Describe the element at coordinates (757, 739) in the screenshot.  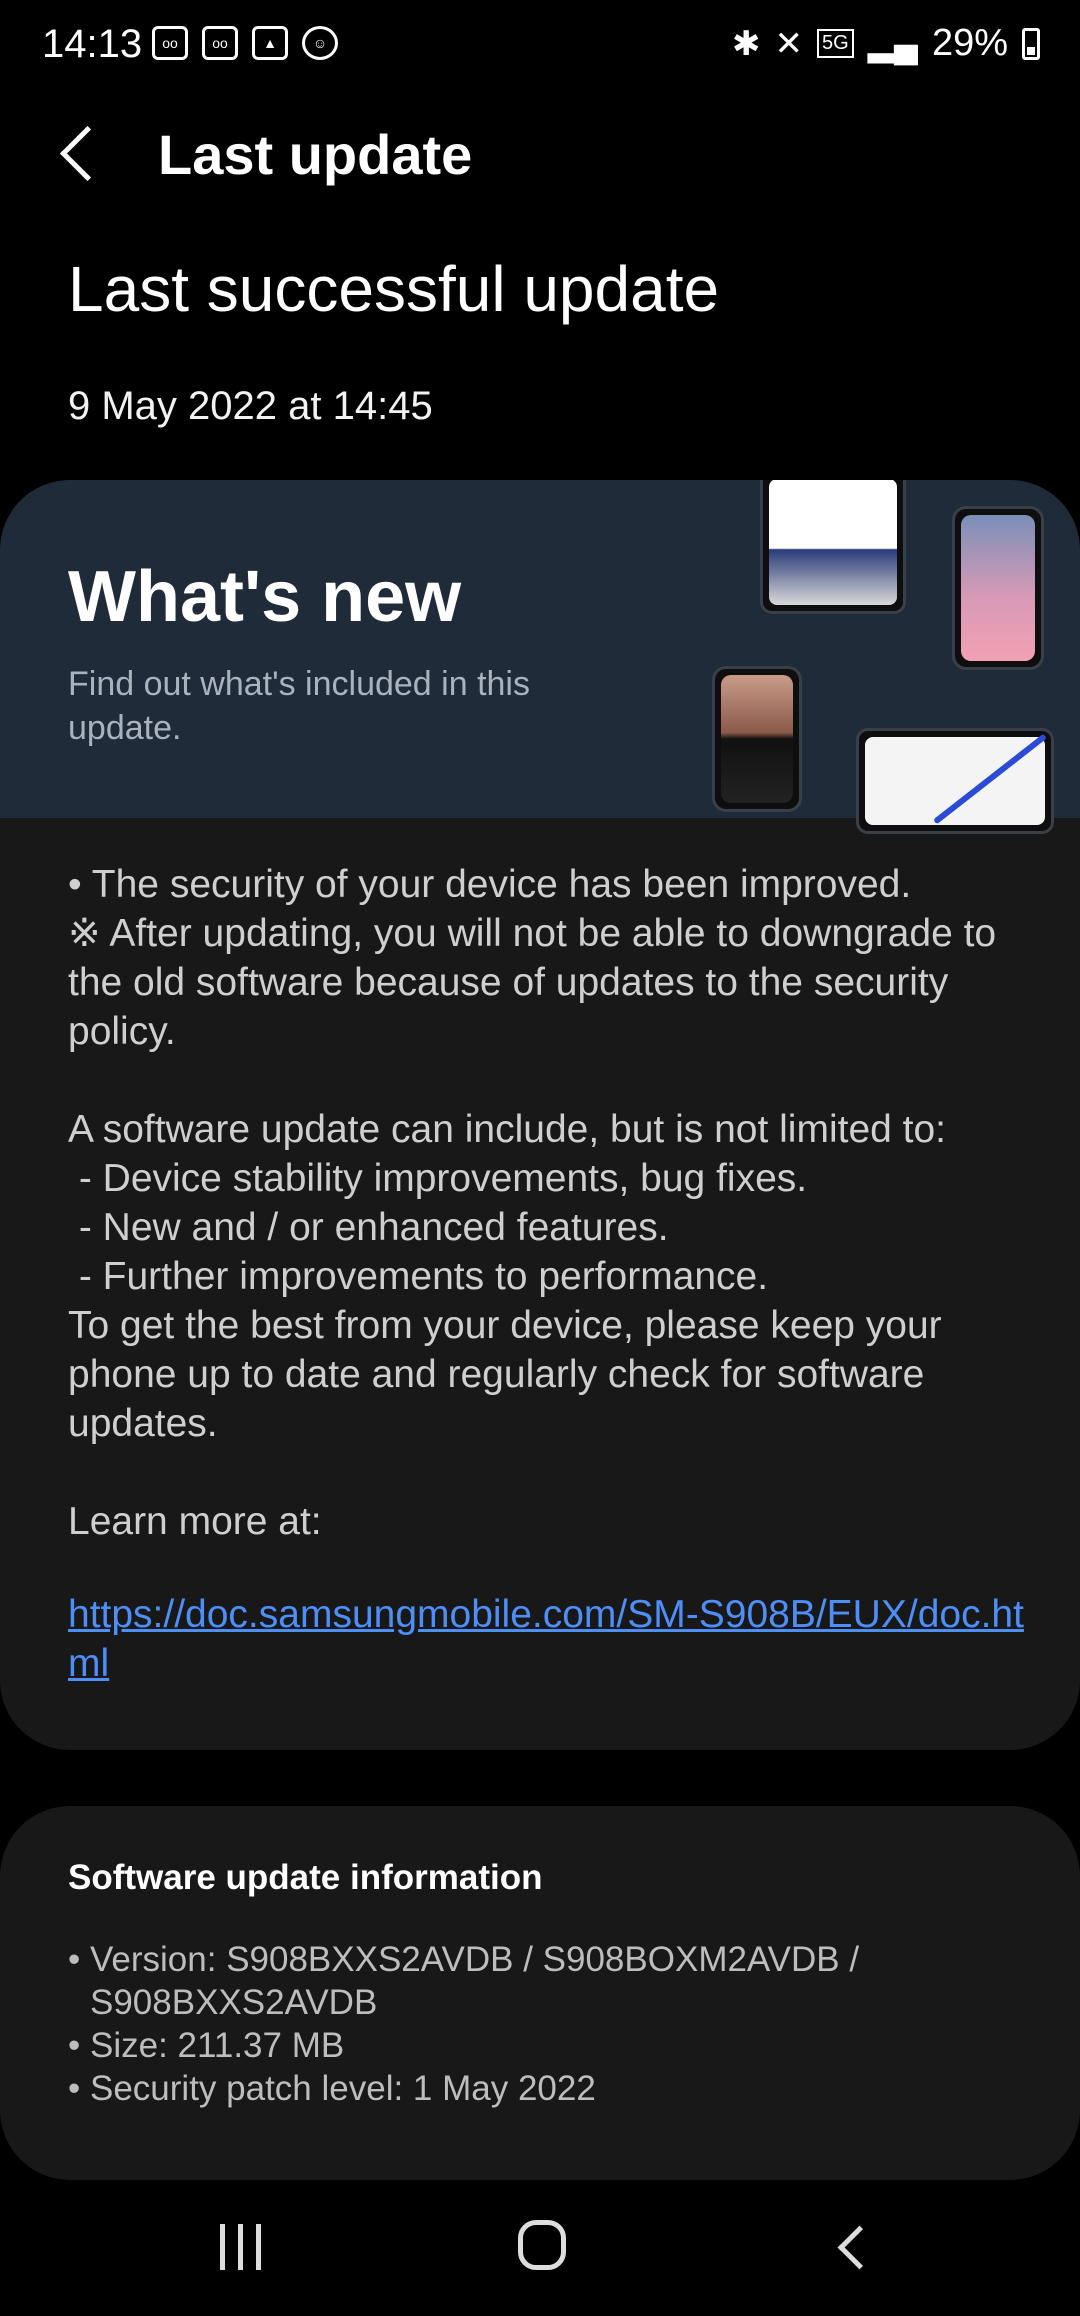
I see `flip-phone-illustration` at that location.